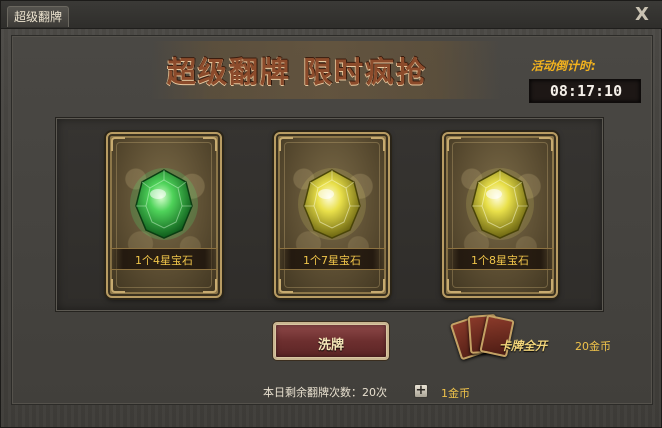 This screenshot has width=662, height=428. What do you see at coordinates (642, 15) in the screenshot?
I see `close-icon: X` at bounding box center [642, 15].